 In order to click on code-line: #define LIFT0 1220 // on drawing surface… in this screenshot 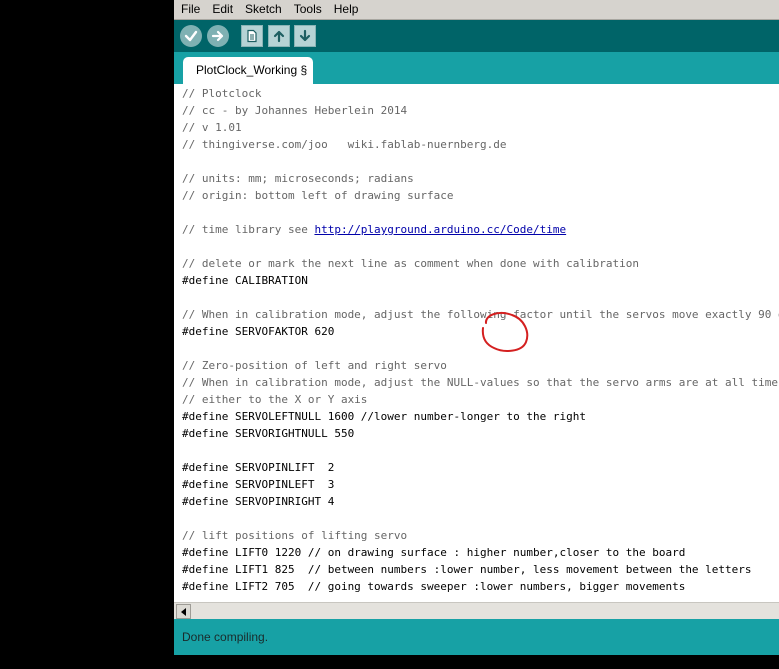, I will do `click(434, 552)`.